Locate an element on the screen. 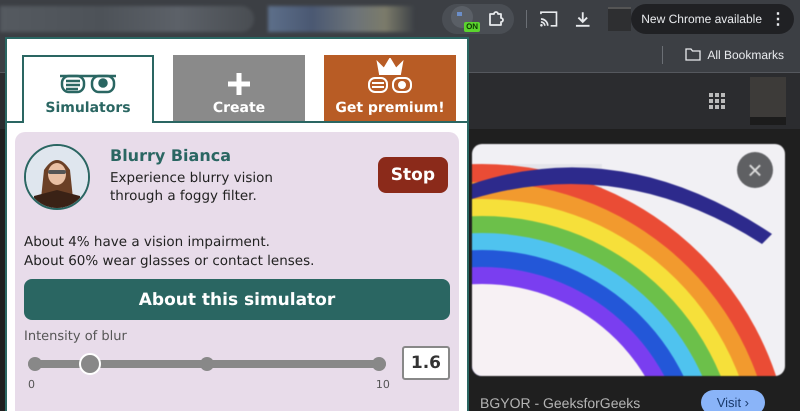 The image size is (800, 411). menu-icon: ⋮ is located at coordinates (778, 18).